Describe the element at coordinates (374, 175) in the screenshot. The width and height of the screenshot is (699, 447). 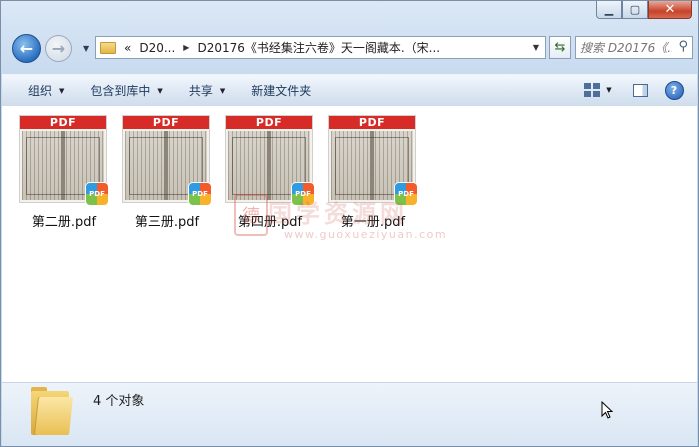
I see `file-item: PDF PDF 第一册.pdf` at that location.